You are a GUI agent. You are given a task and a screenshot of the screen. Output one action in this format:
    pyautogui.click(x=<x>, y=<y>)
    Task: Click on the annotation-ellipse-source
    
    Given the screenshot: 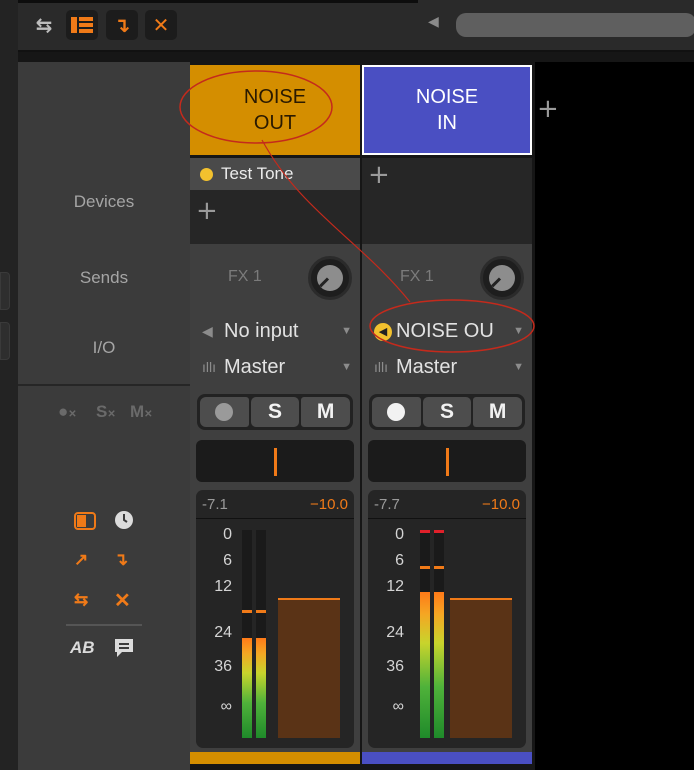 What is the action you would take?
    pyautogui.click(x=256, y=107)
    